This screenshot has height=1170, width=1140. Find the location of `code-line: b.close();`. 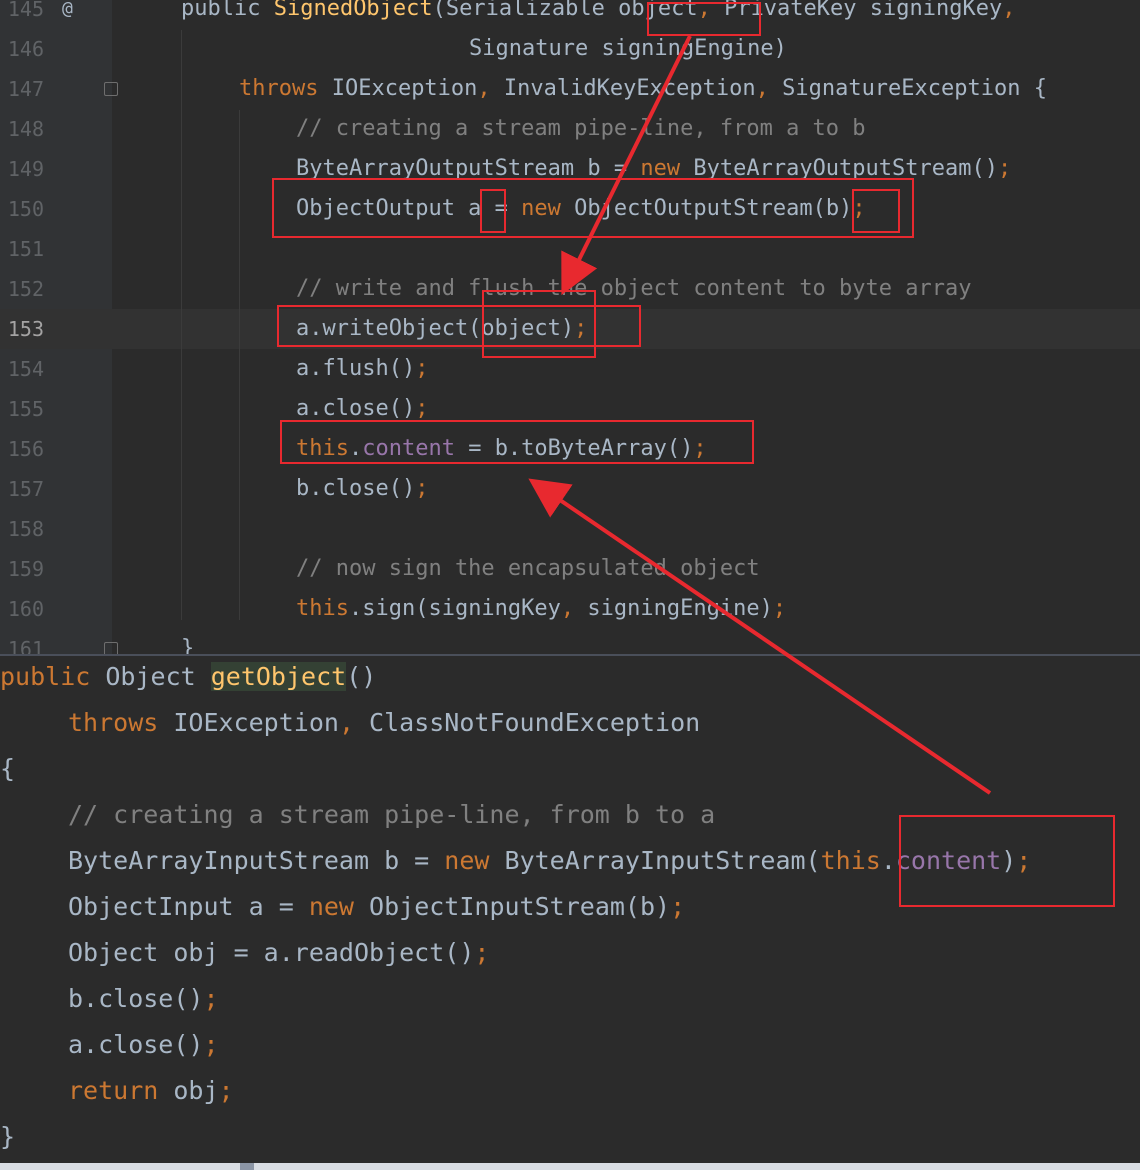

code-line: b.close(); is located at coordinates (143, 999).